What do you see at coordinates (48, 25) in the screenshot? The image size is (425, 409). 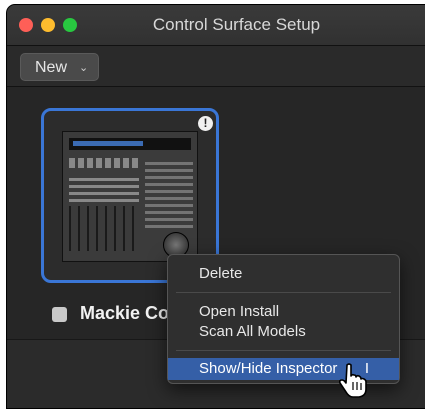 I see `minimize-window-button` at bounding box center [48, 25].